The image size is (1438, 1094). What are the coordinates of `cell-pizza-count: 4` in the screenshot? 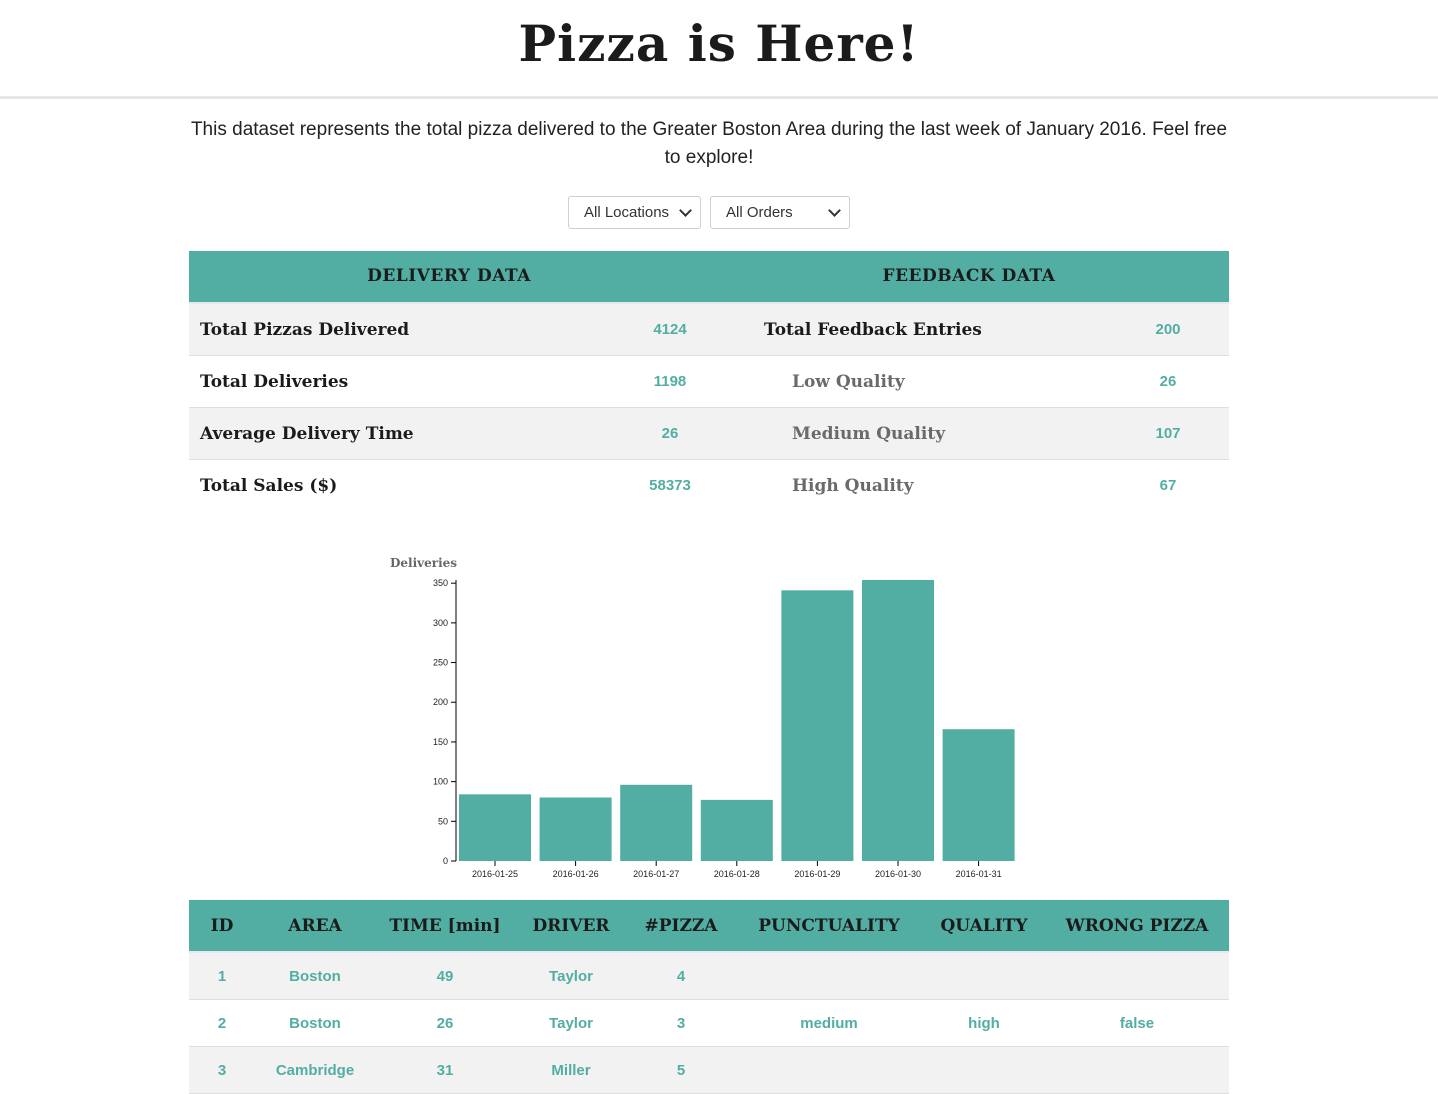 It's located at (681, 976).